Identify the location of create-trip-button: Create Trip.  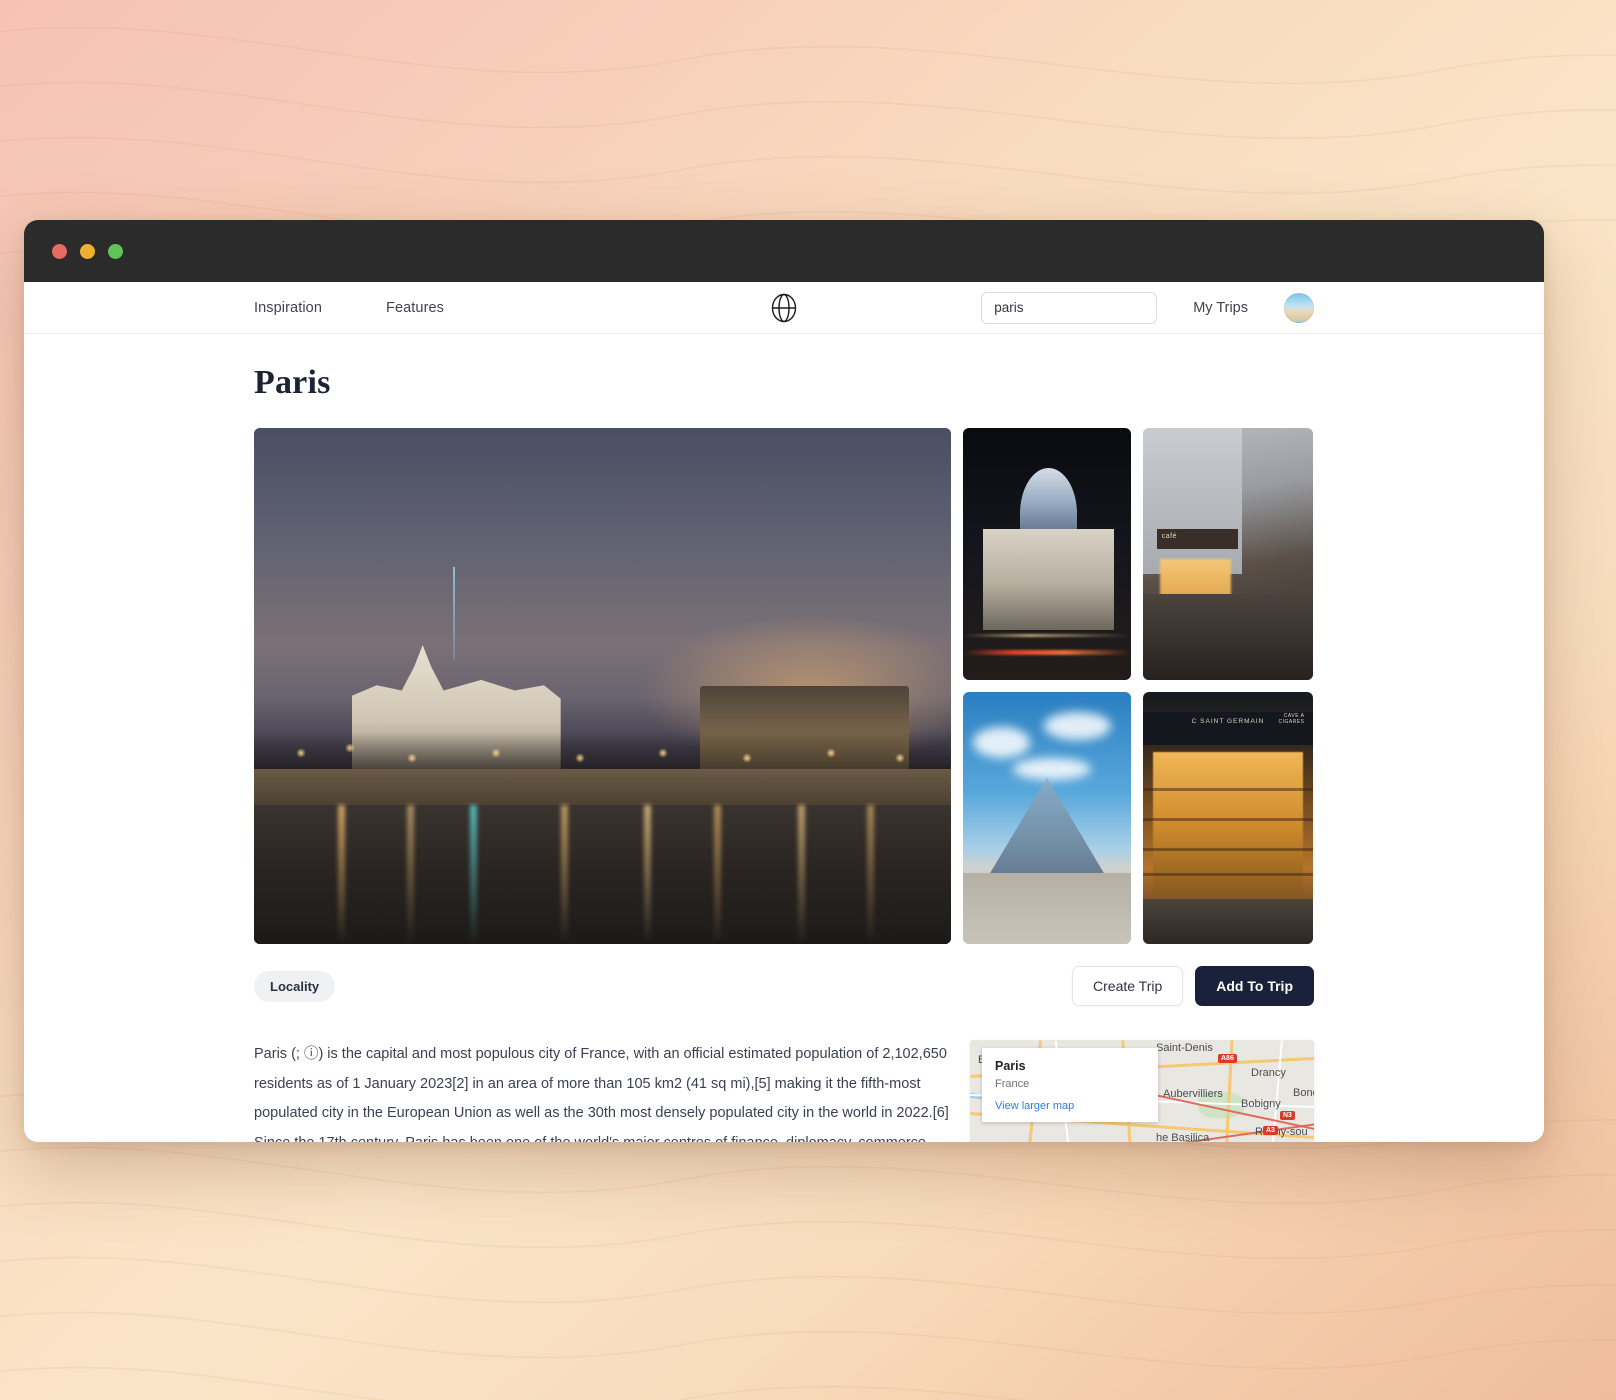
(1128, 986).